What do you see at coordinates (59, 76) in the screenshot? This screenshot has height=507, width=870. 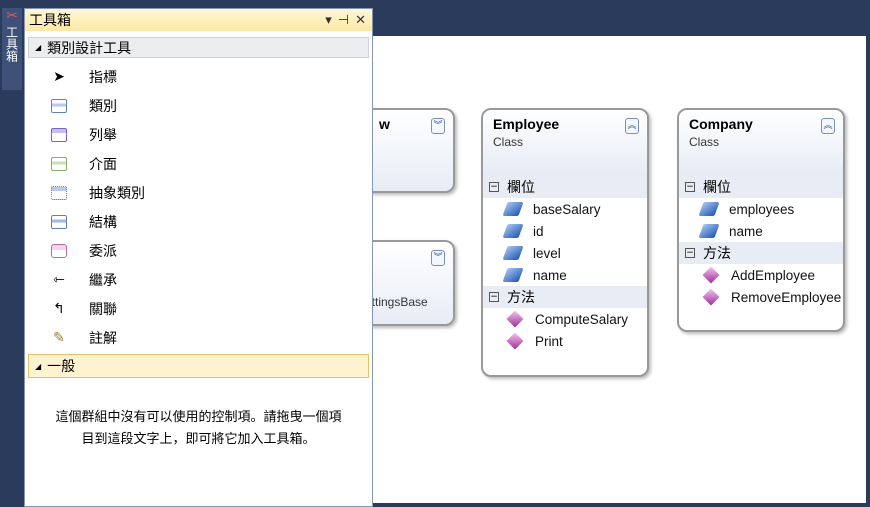 I see `pointer-icon: ➤` at bounding box center [59, 76].